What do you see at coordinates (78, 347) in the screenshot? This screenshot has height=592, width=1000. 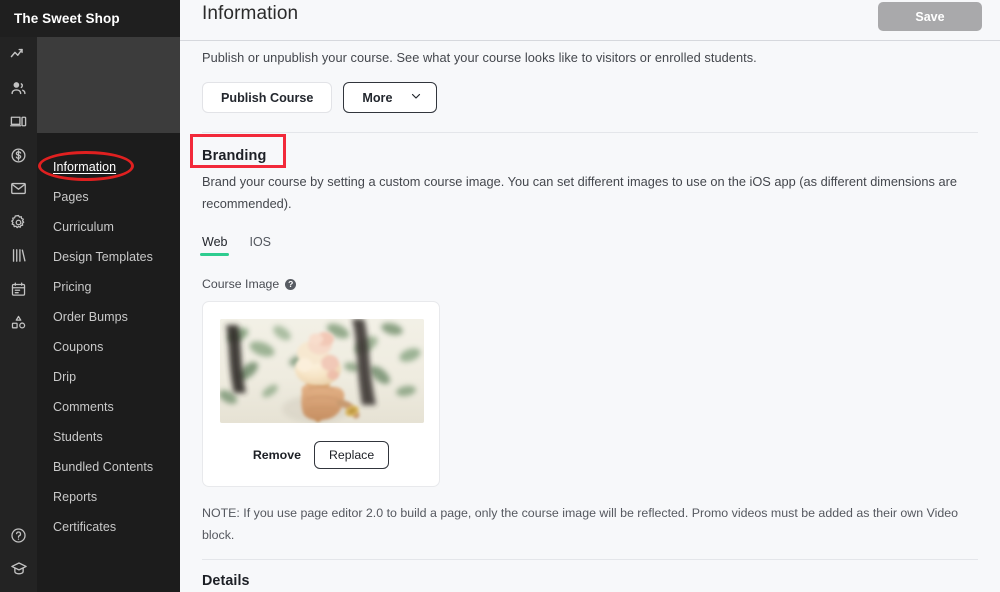 I see `sidebar-item-label: Coupons` at bounding box center [78, 347].